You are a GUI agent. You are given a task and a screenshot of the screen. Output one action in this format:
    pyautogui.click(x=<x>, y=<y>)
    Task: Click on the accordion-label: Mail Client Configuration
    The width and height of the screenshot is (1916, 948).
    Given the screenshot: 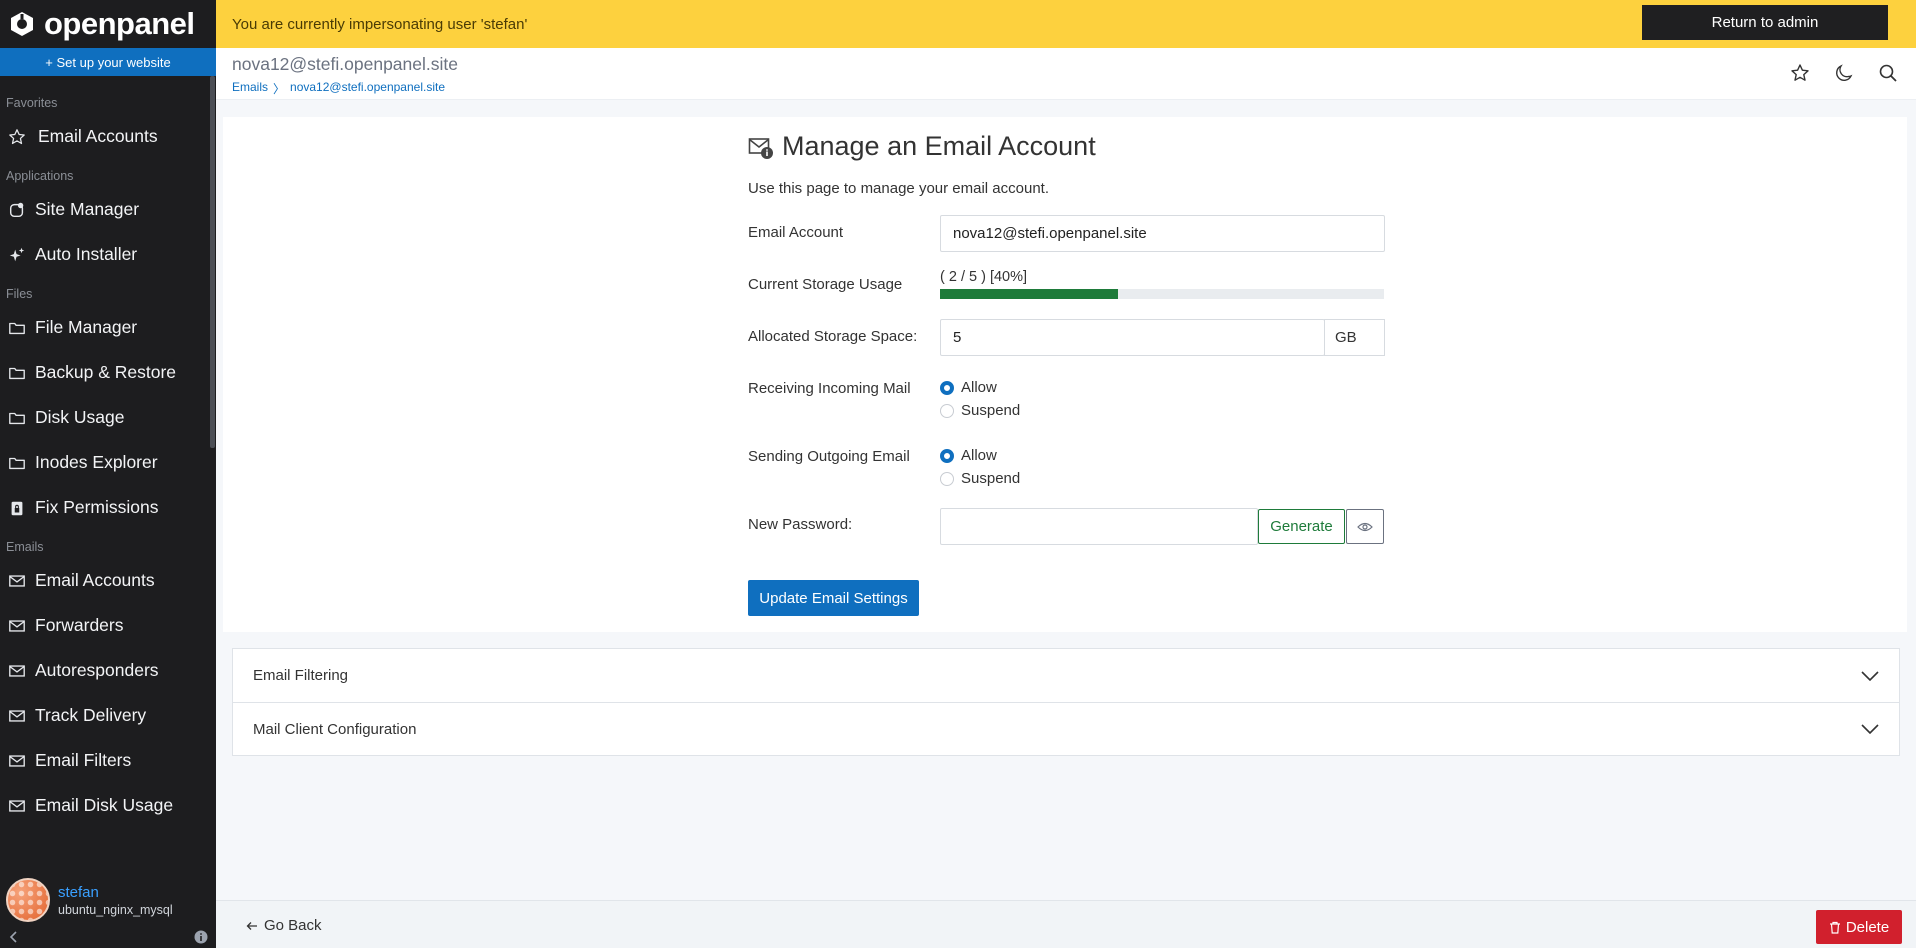 What is the action you would take?
    pyautogui.click(x=335, y=729)
    